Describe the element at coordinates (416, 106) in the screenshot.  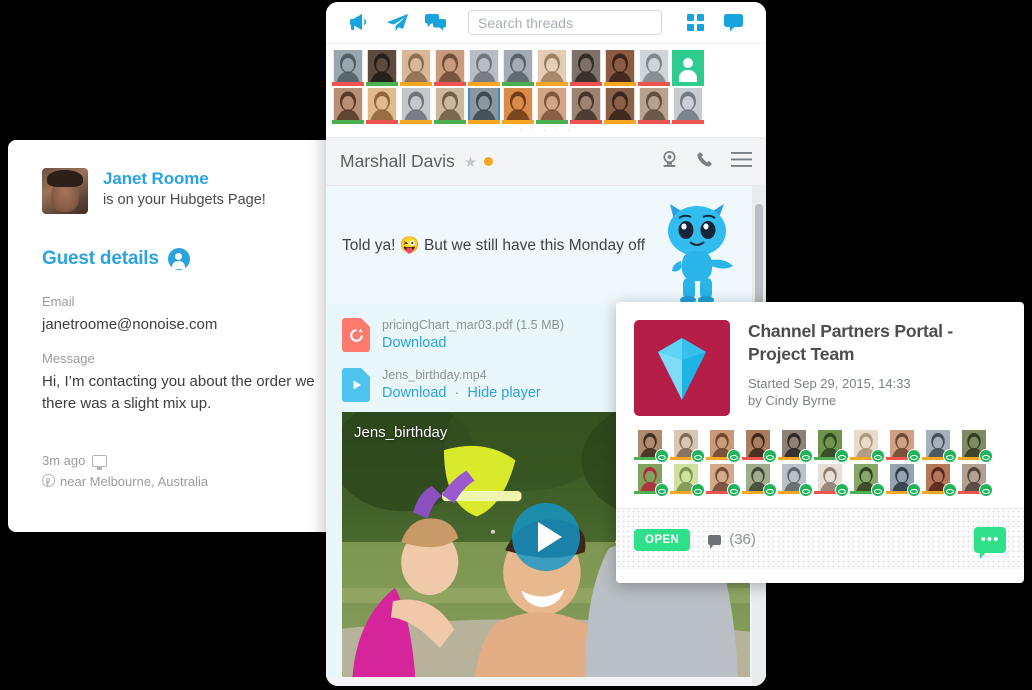
I see `contact-man-grey-suit` at that location.